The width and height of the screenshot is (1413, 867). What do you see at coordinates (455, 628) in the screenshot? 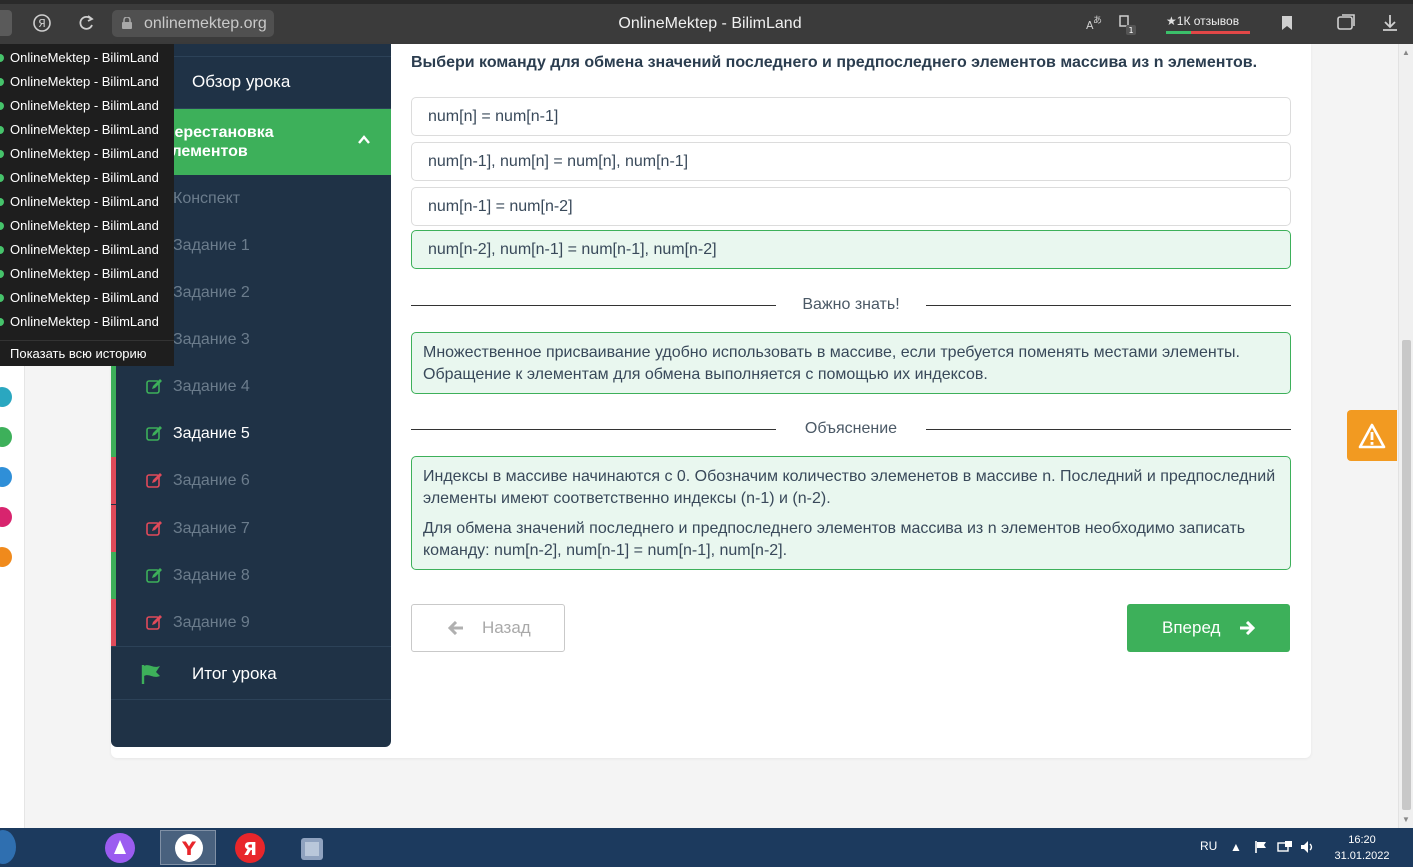
I see `arrow-left-icon` at bounding box center [455, 628].